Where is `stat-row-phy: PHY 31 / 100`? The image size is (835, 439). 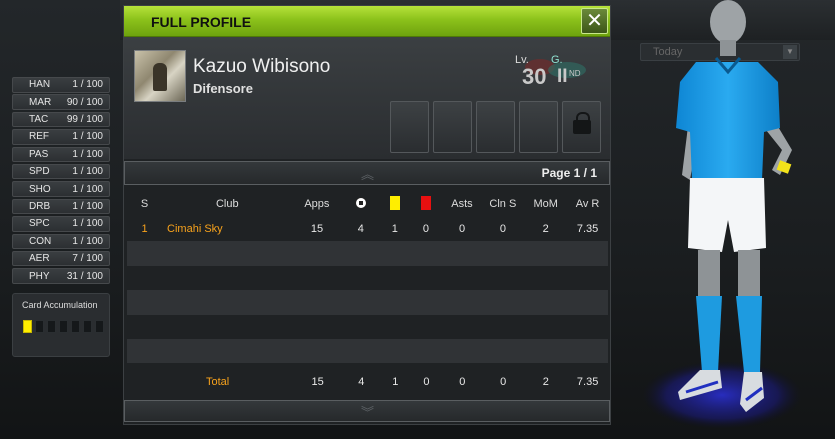 stat-row-phy: PHY 31 / 100 is located at coordinates (61, 276).